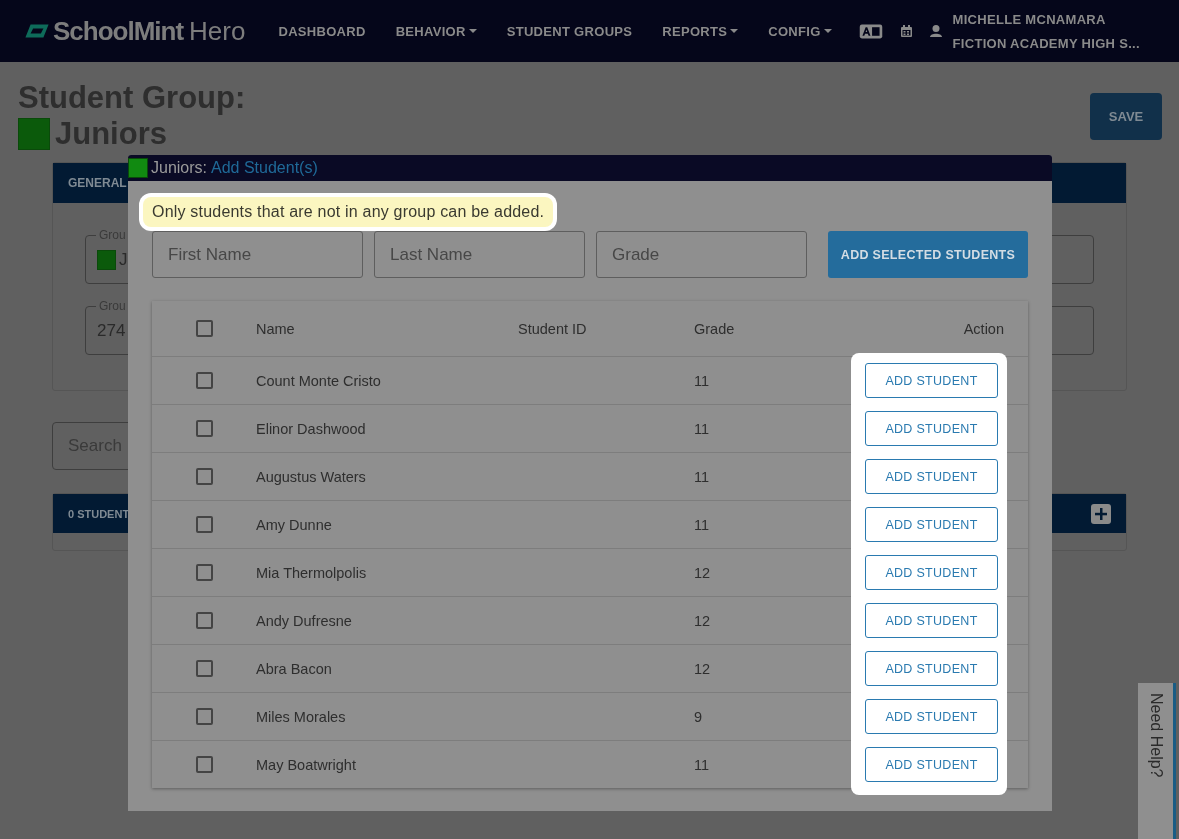  What do you see at coordinates (311, 572) in the screenshot?
I see `table-cell: Mia Thermolpolis` at bounding box center [311, 572].